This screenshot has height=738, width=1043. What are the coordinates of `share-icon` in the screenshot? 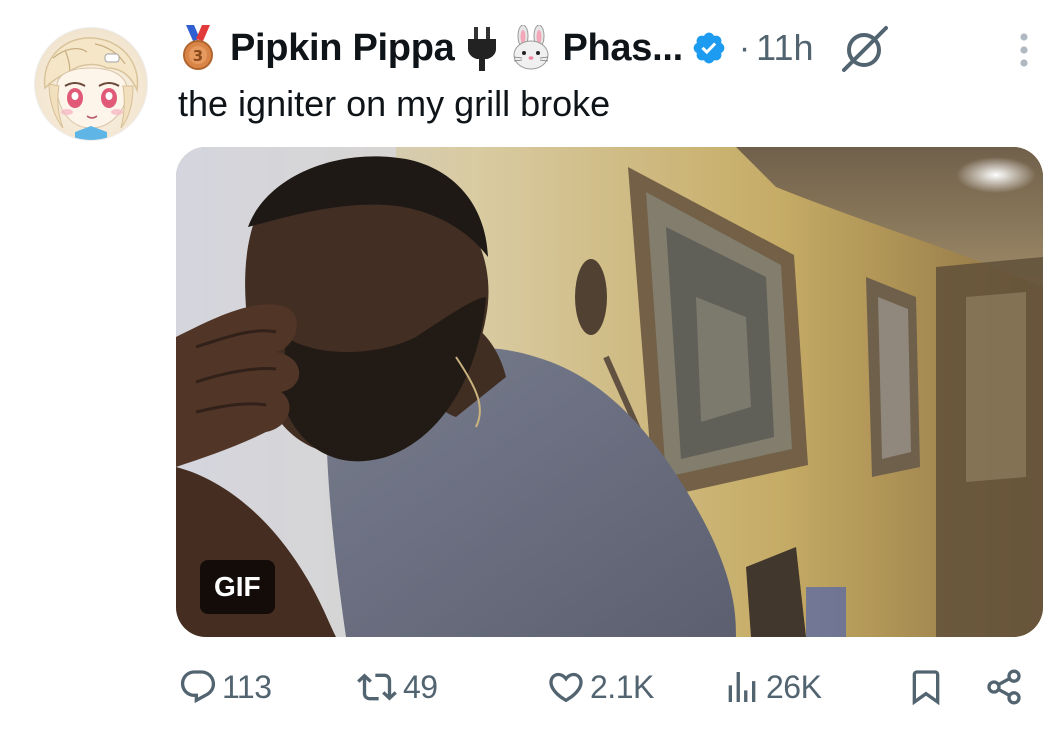 It's located at (1004, 687).